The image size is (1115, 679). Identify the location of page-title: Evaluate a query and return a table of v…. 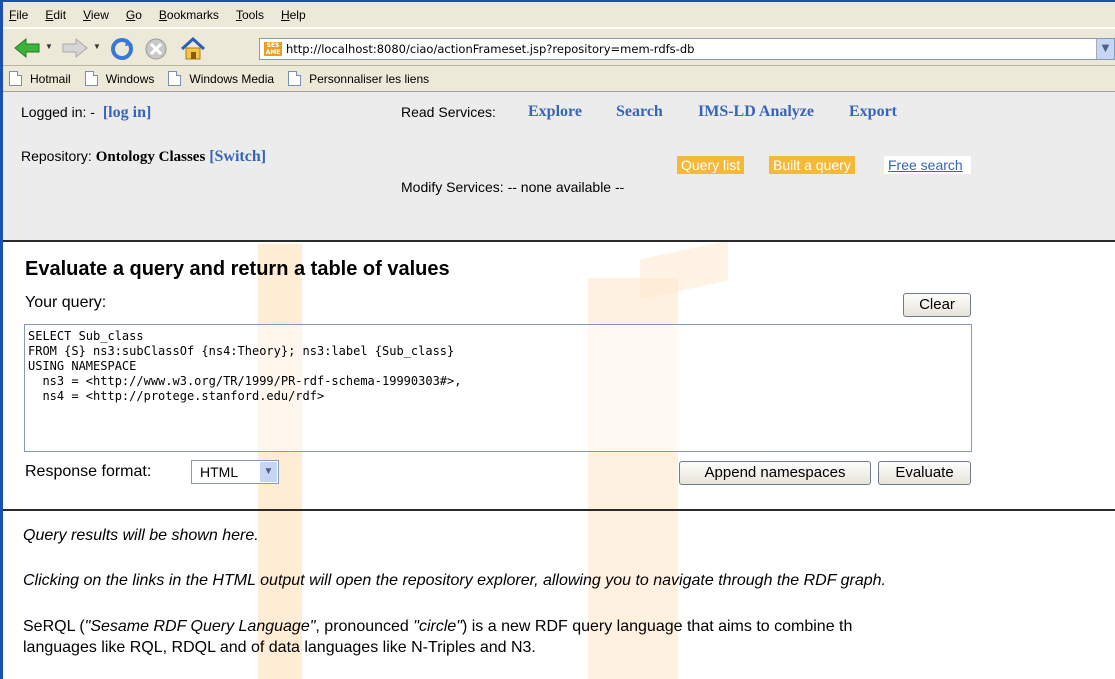
(237, 269).